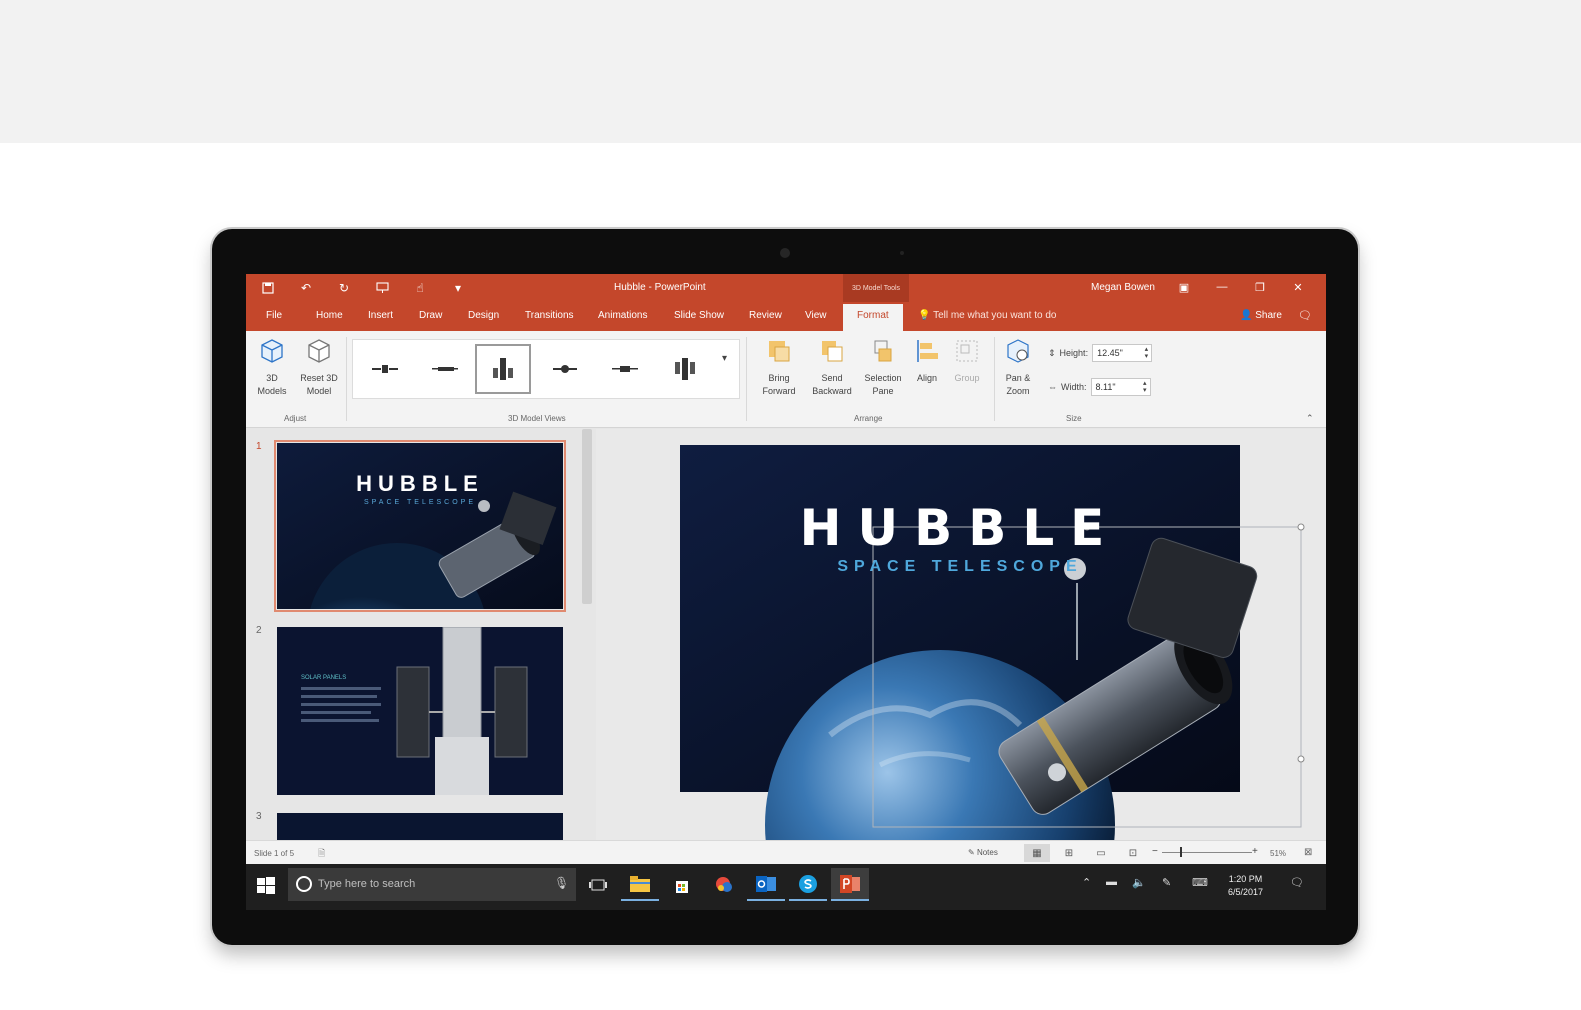 The width and height of the screenshot is (1581, 1010). Describe the element at coordinates (724, 358) in the screenshot. I see `gallery-more-icon: ▾` at that location.